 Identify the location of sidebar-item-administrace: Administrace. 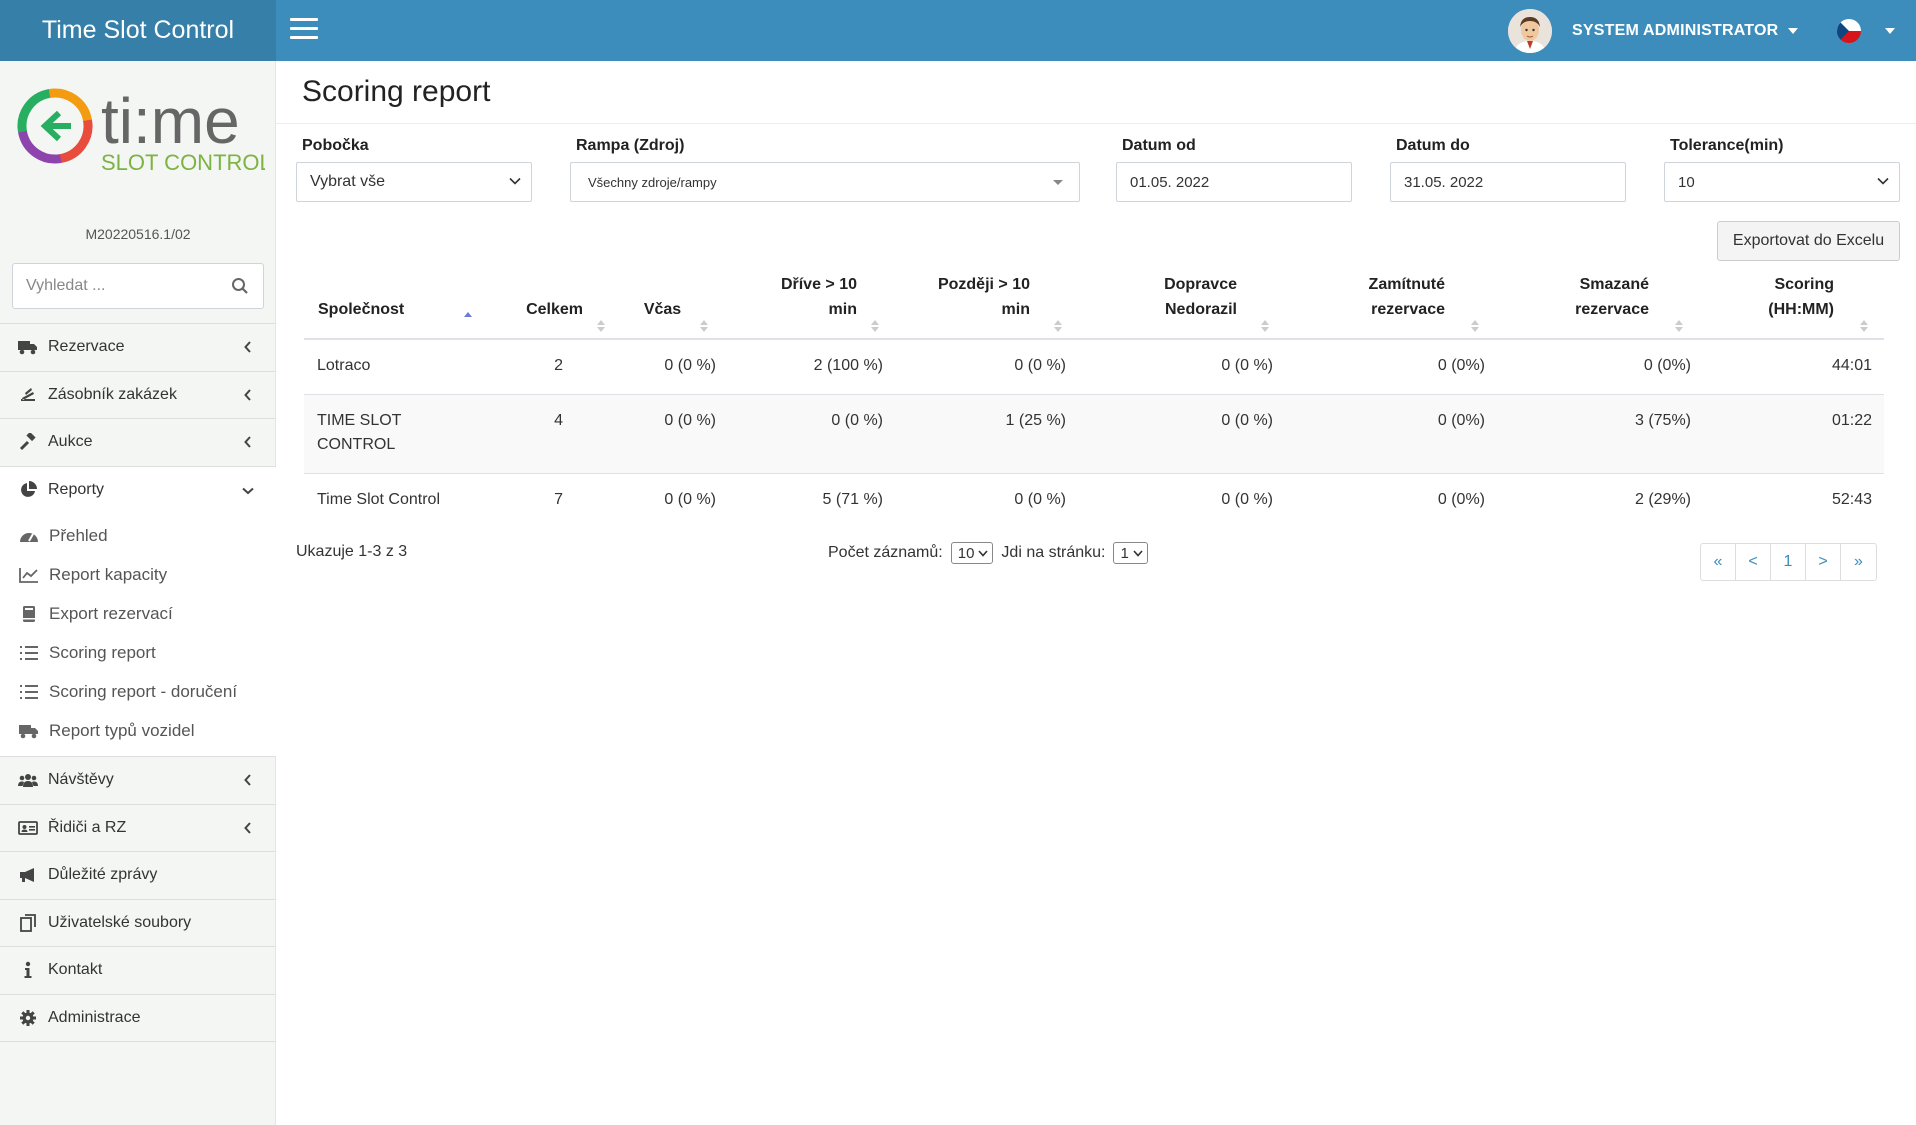
(138, 1018).